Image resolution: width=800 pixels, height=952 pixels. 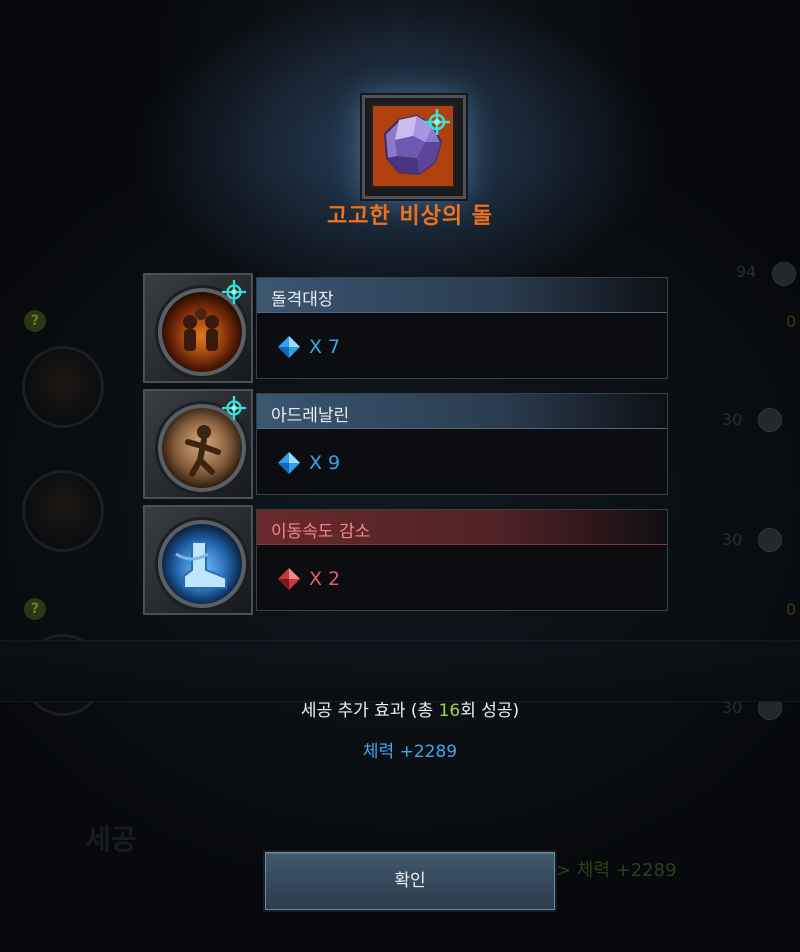 What do you see at coordinates (310, 416) in the screenshot?
I see `skill-name: 아드레날린` at bounding box center [310, 416].